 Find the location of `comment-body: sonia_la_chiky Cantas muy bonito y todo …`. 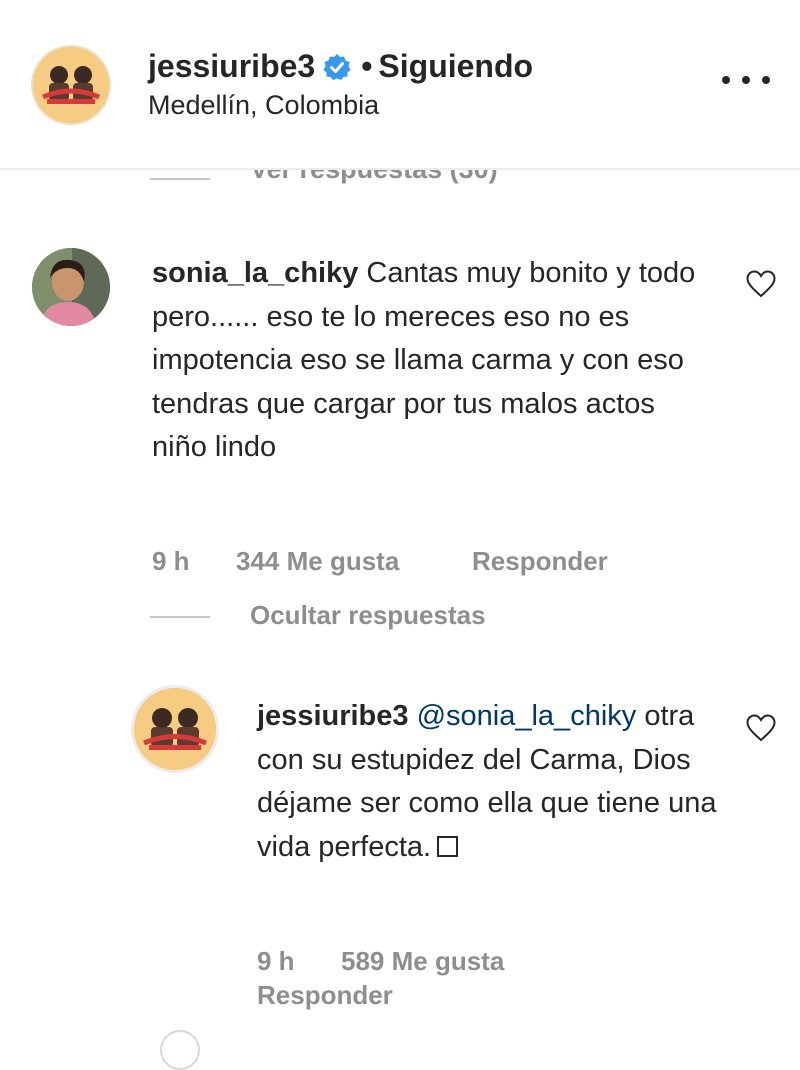

comment-body: sonia_la_chiky Cantas muy bonito y todo … is located at coordinates (432, 361).